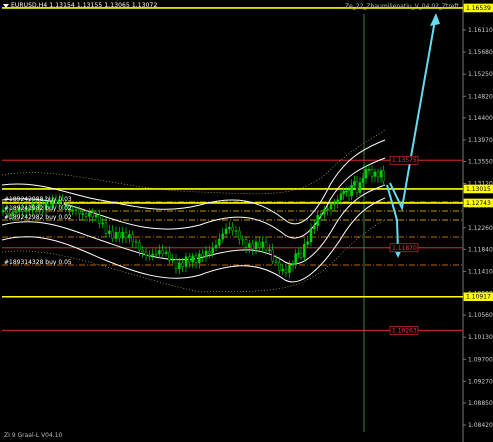  Describe the element at coordinates (38, 199) in the screenshot. I see `order-label: #189242988 buy 0.03` at that location.